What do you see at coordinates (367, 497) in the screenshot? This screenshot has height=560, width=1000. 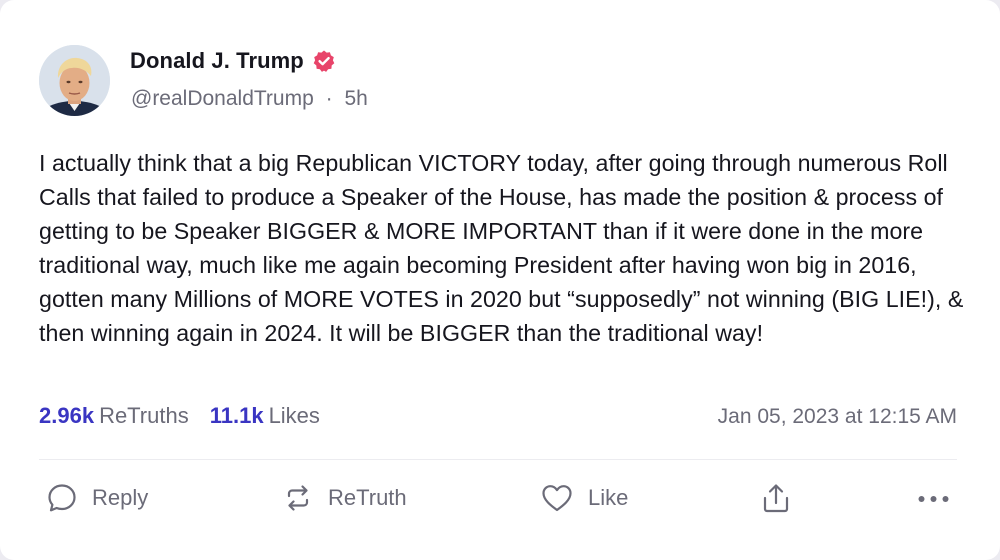 I see `retruth-label: ReTruth` at bounding box center [367, 497].